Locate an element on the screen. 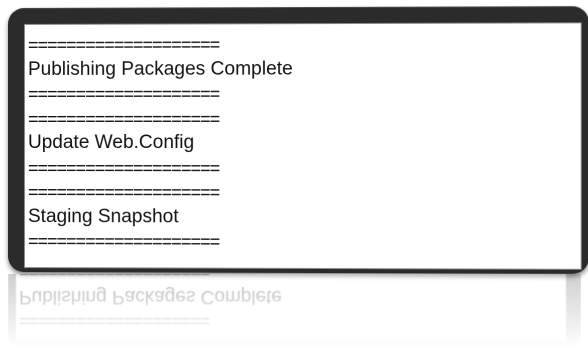 This screenshot has height=355, width=588. output-line-publishing-packages-complete: Publishing Packages Complete is located at coordinates (160, 68).